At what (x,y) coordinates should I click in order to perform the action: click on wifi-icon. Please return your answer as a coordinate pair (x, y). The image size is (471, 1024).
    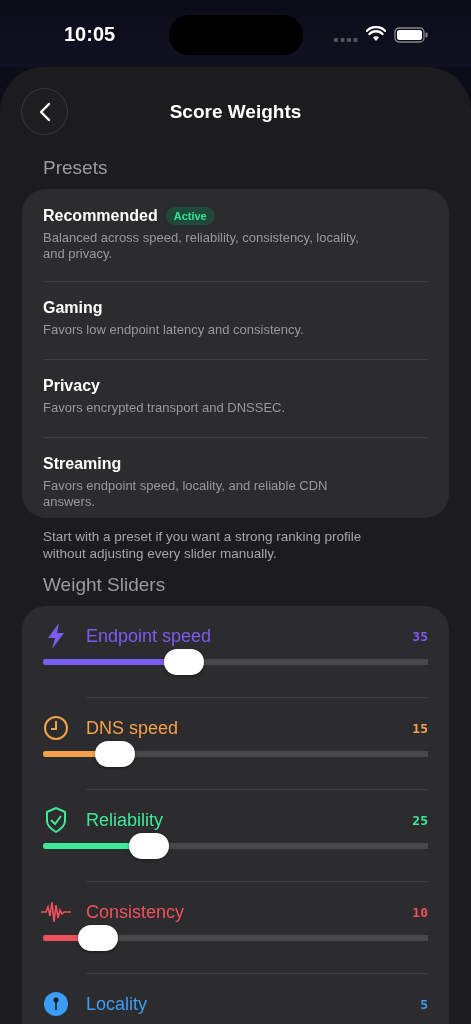
    Looking at the image, I should click on (376, 34).